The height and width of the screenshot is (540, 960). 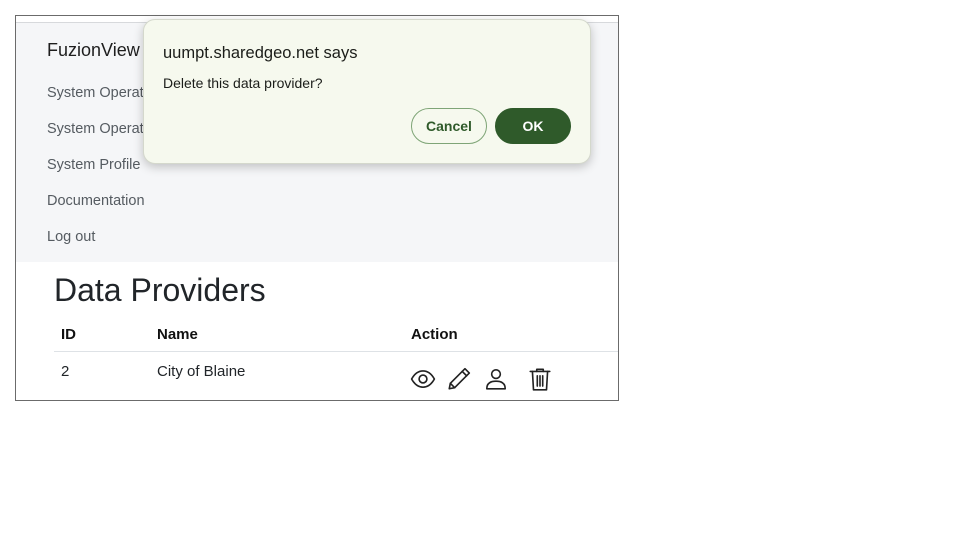 I want to click on ok-button: OK, so click(x=533, y=126).